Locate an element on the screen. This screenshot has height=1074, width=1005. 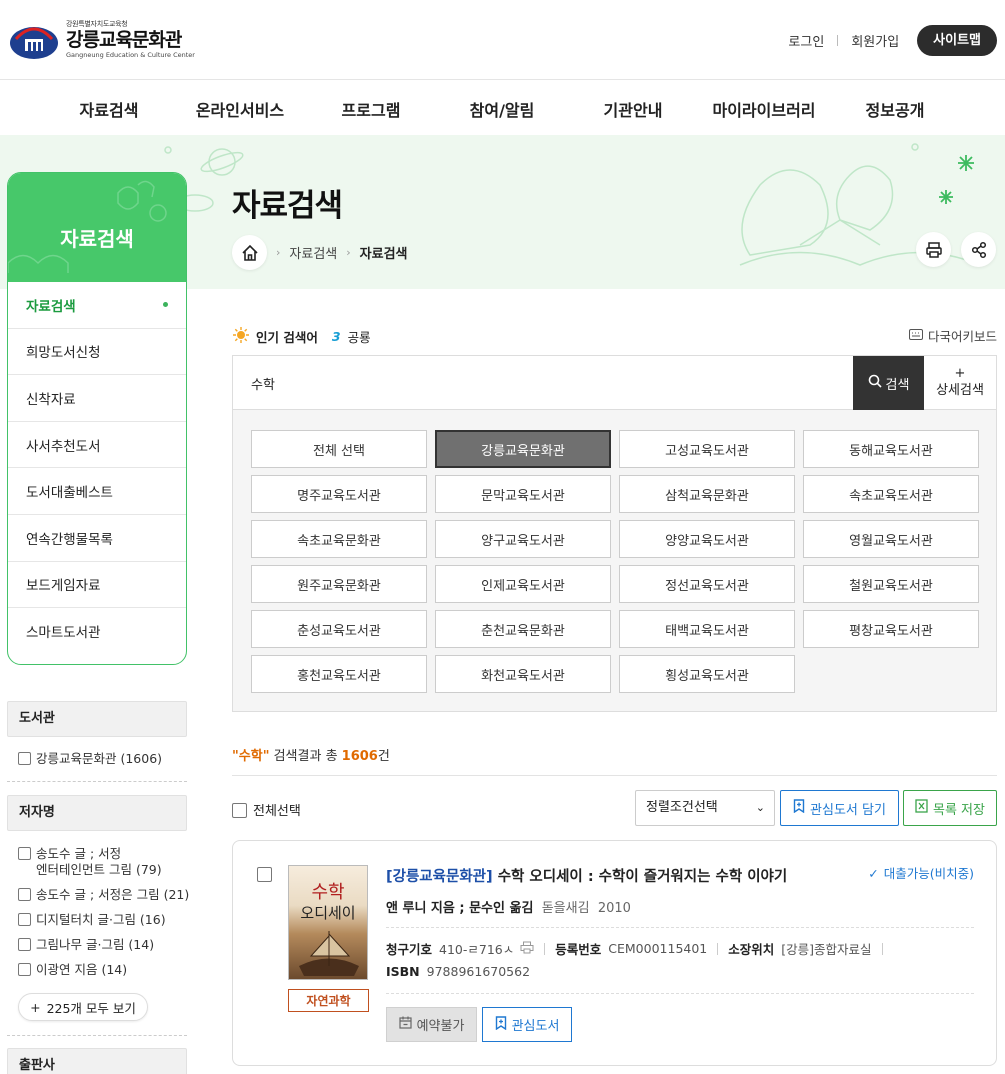
select-all-checkbox is located at coordinates (239, 810).